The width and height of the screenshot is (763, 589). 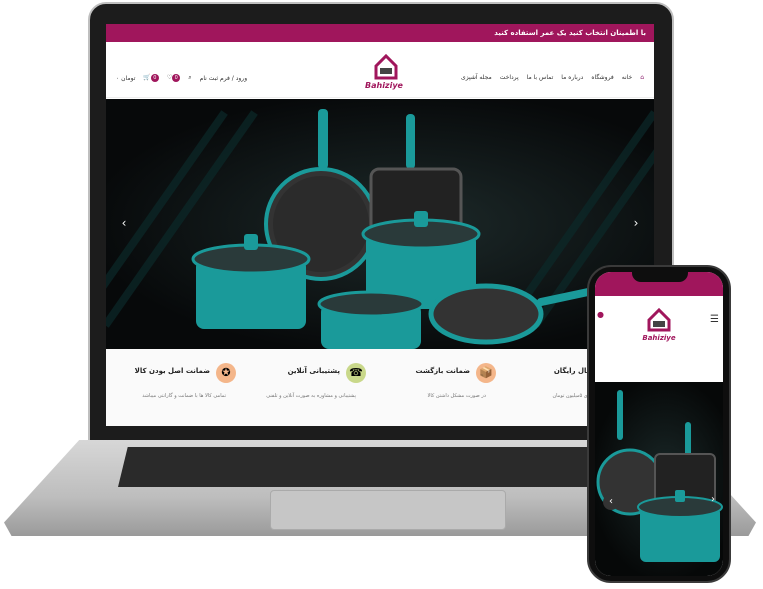 I want to click on cart-count-badge: 0, so click(x=154, y=78).